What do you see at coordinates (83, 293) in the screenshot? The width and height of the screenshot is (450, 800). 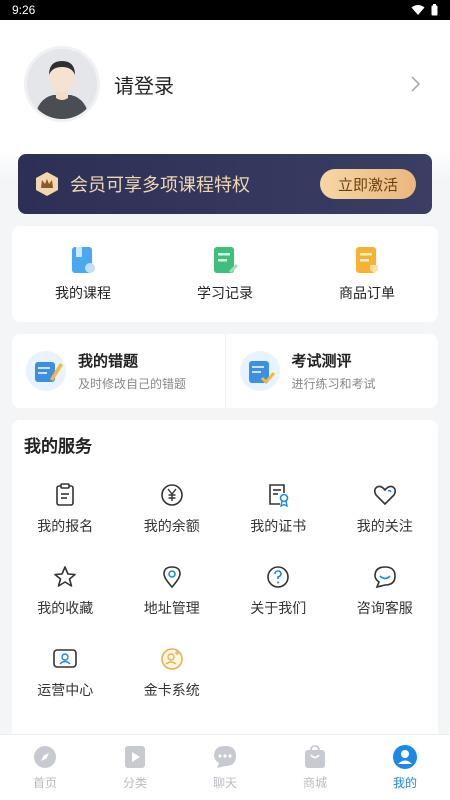 I see `quick-label: 我的课程` at bounding box center [83, 293].